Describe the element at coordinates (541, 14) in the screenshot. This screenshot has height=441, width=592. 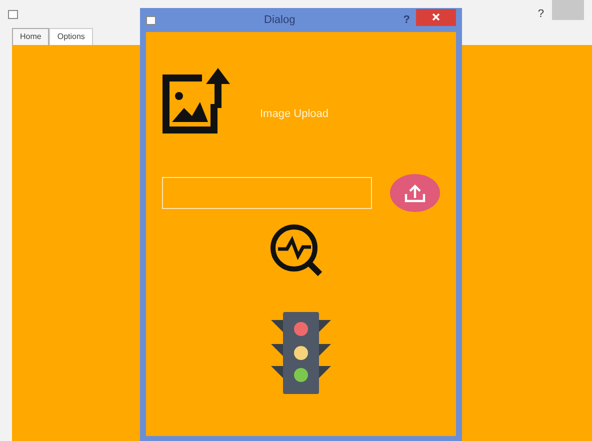
I see `help-button: ?` at that location.